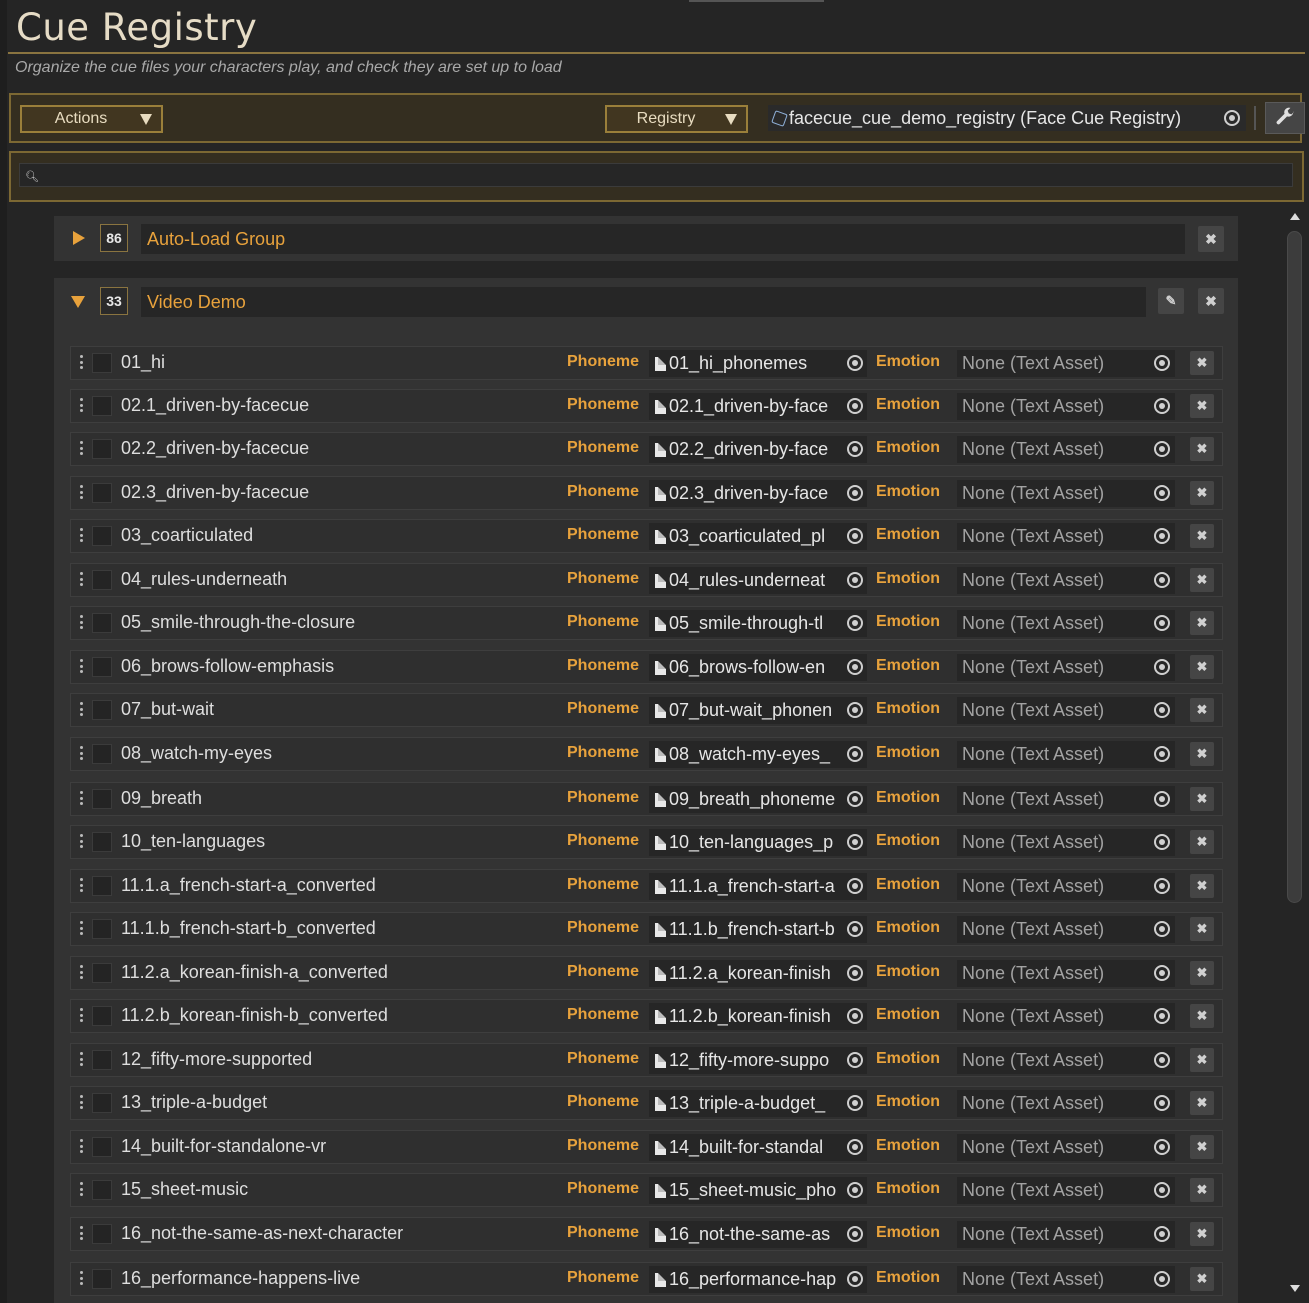  I want to click on phoneme-asset-field: 13_triple-a-budget_, so click(758, 1103).